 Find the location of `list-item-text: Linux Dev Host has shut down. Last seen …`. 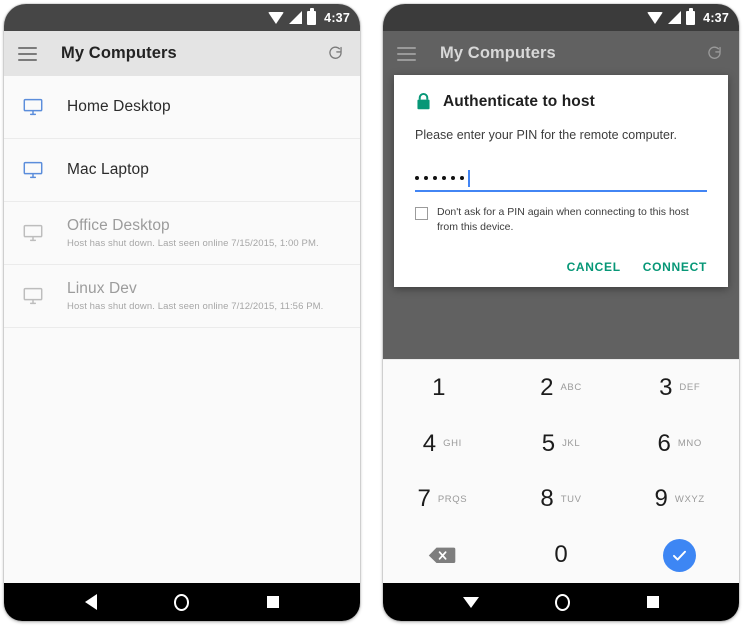

list-item-text: Linux Dev Host has shut down. Last seen … is located at coordinates (195, 296).